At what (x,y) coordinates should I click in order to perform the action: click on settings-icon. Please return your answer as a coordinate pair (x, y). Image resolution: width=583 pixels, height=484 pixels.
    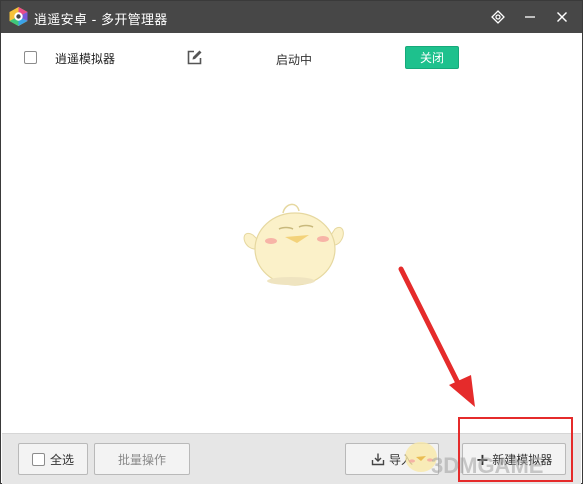
    Looking at the image, I should click on (498, 17).